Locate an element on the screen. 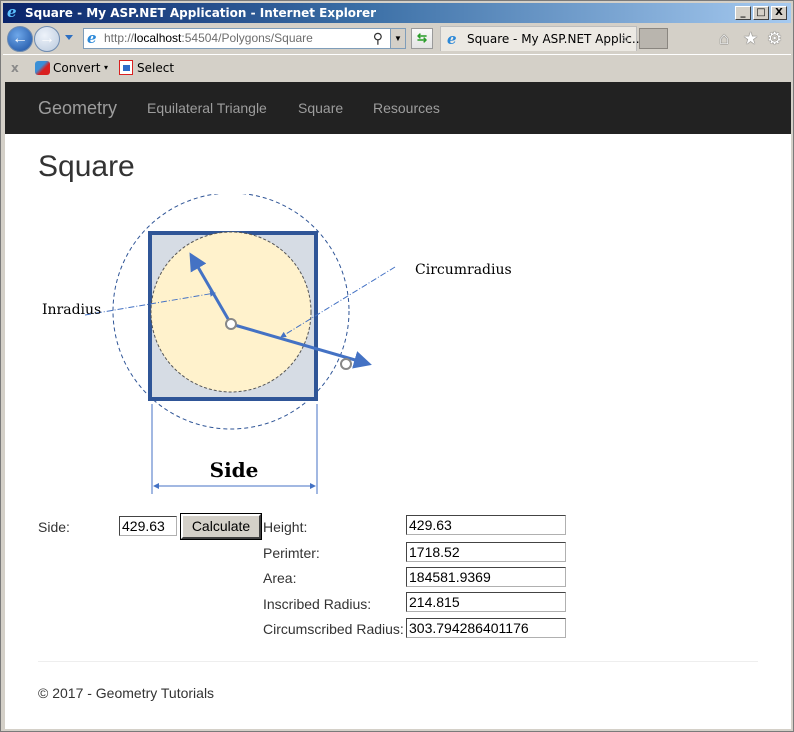  footer-divider is located at coordinates (398, 661).